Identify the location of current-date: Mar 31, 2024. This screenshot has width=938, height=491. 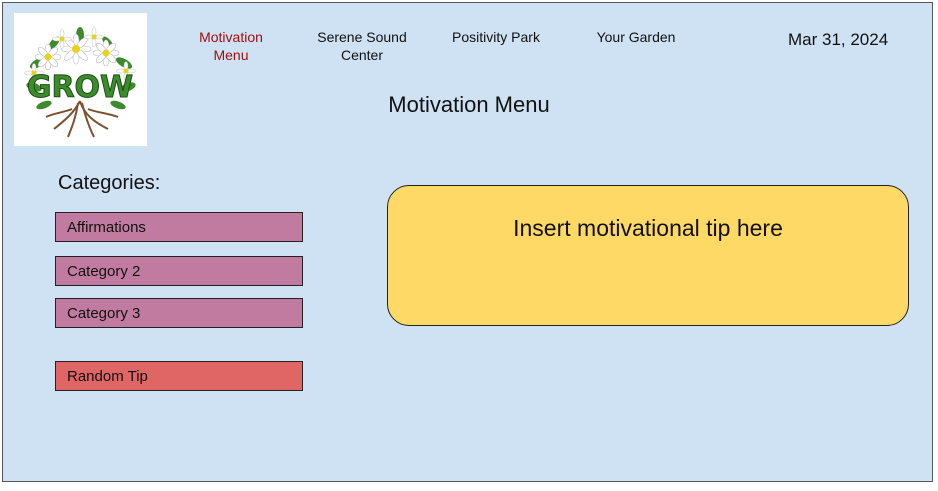
(838, 39).